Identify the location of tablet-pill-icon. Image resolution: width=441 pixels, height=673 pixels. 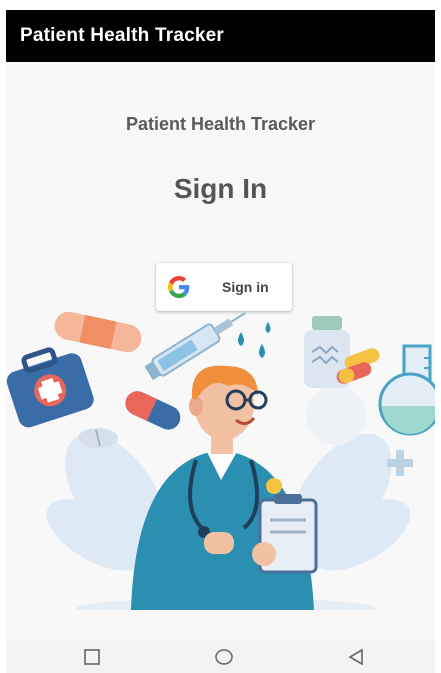
(98, 438).